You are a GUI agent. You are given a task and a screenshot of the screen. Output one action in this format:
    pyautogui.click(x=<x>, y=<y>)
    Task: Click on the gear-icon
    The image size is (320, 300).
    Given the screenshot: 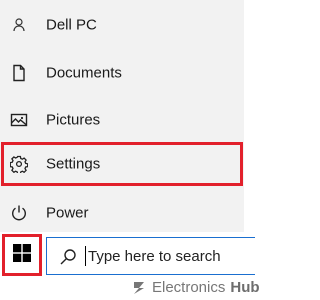 What is the action you would take?
    pyautogui.click(x=19, y=164)
    